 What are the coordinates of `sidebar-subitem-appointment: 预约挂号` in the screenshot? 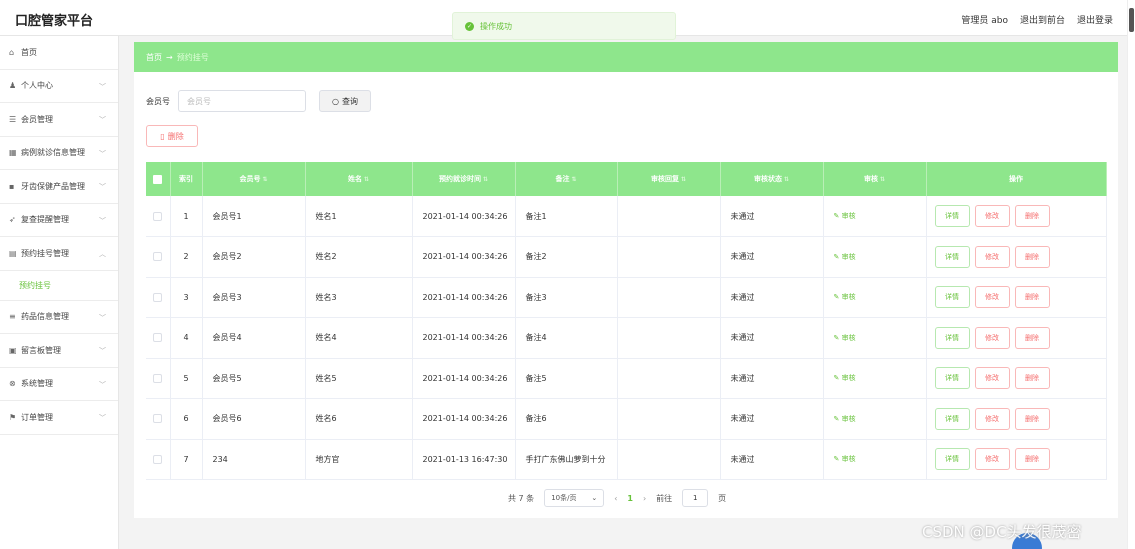 It's located at (59, 286).